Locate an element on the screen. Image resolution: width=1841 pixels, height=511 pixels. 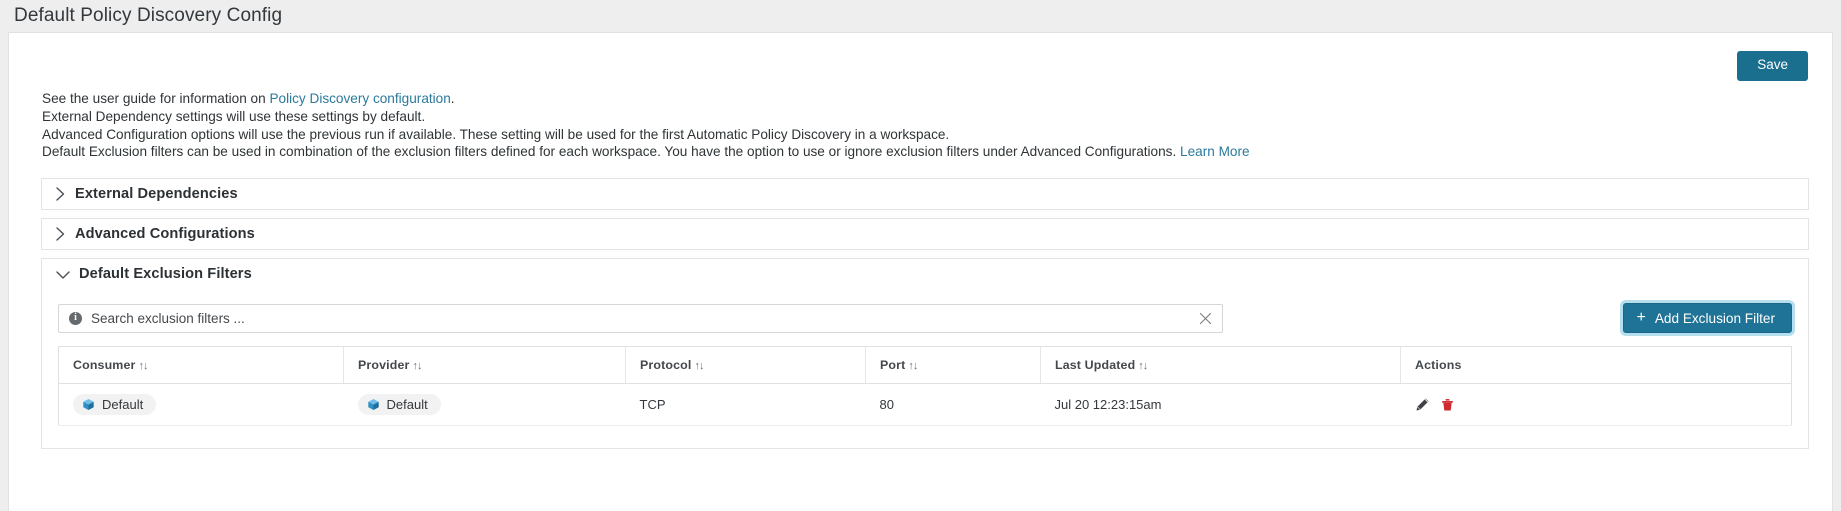
section-external-dependencies: External Dependencies is located at coordinates (925, 194).